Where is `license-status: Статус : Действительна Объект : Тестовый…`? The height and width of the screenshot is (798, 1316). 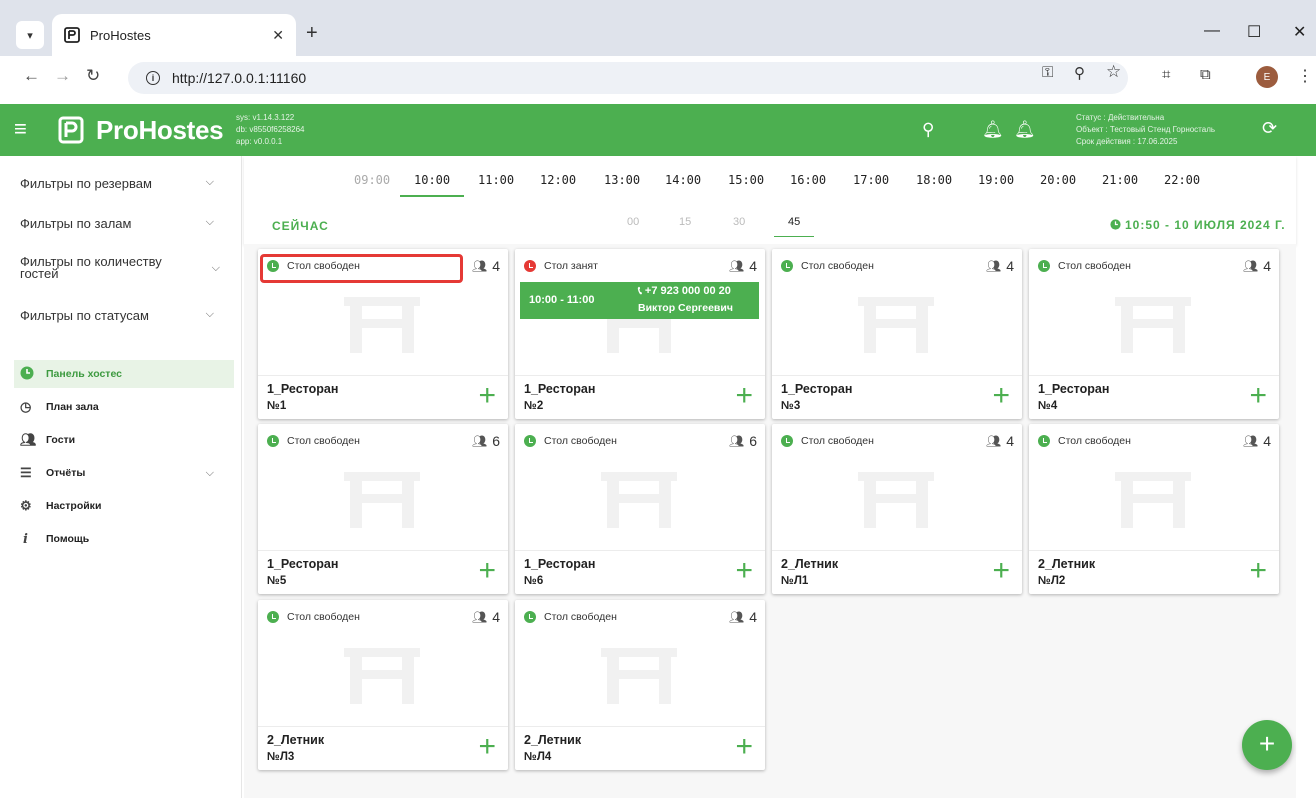
license-status: Статус : Действительна Объект : Тестовый… is located at coordinates (1145, 130).